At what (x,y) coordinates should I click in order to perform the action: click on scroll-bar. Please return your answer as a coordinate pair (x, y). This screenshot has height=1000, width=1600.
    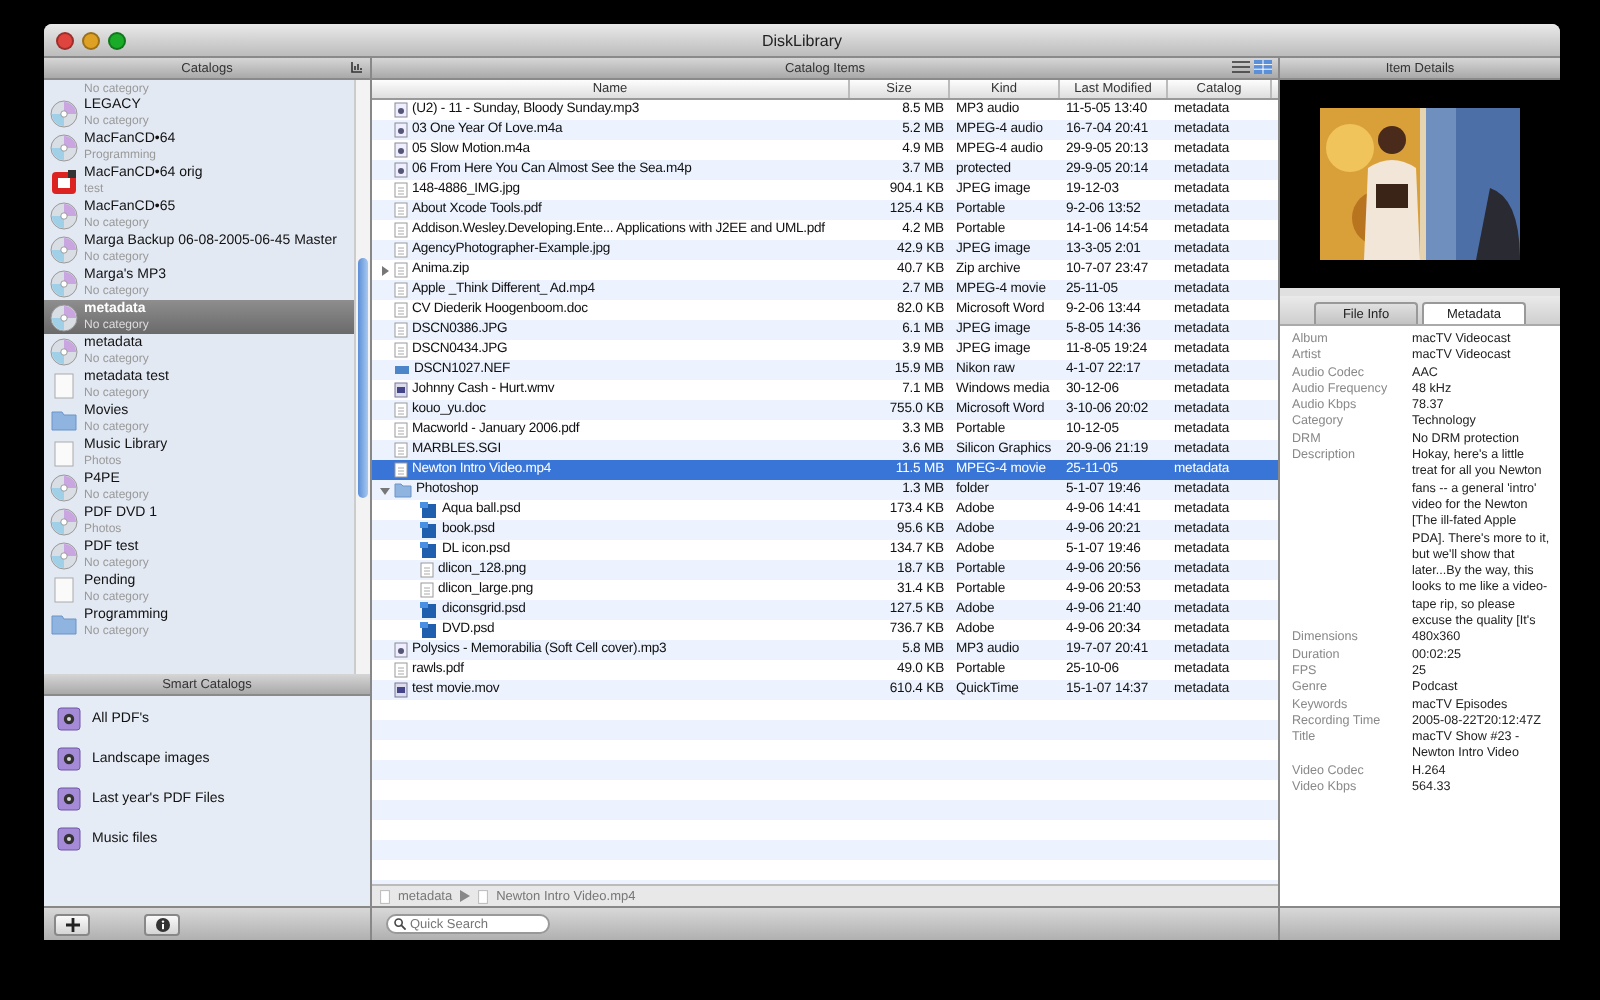
    Looking at the image, I should click on (362, 377).